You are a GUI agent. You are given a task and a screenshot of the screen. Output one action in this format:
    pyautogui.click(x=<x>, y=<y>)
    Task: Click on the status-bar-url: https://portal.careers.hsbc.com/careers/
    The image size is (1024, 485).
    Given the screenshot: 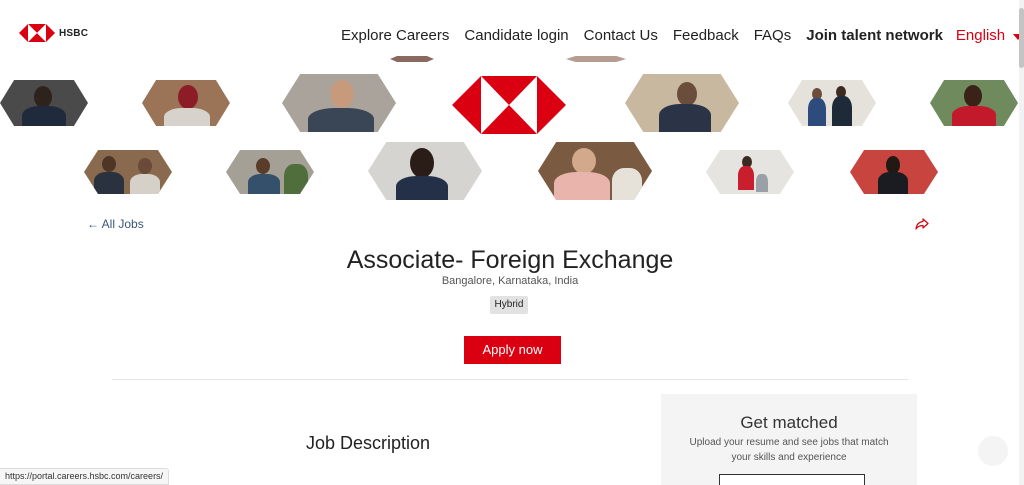 What is the action you would take?
    pyautogui.click(x=85, y=476)
    